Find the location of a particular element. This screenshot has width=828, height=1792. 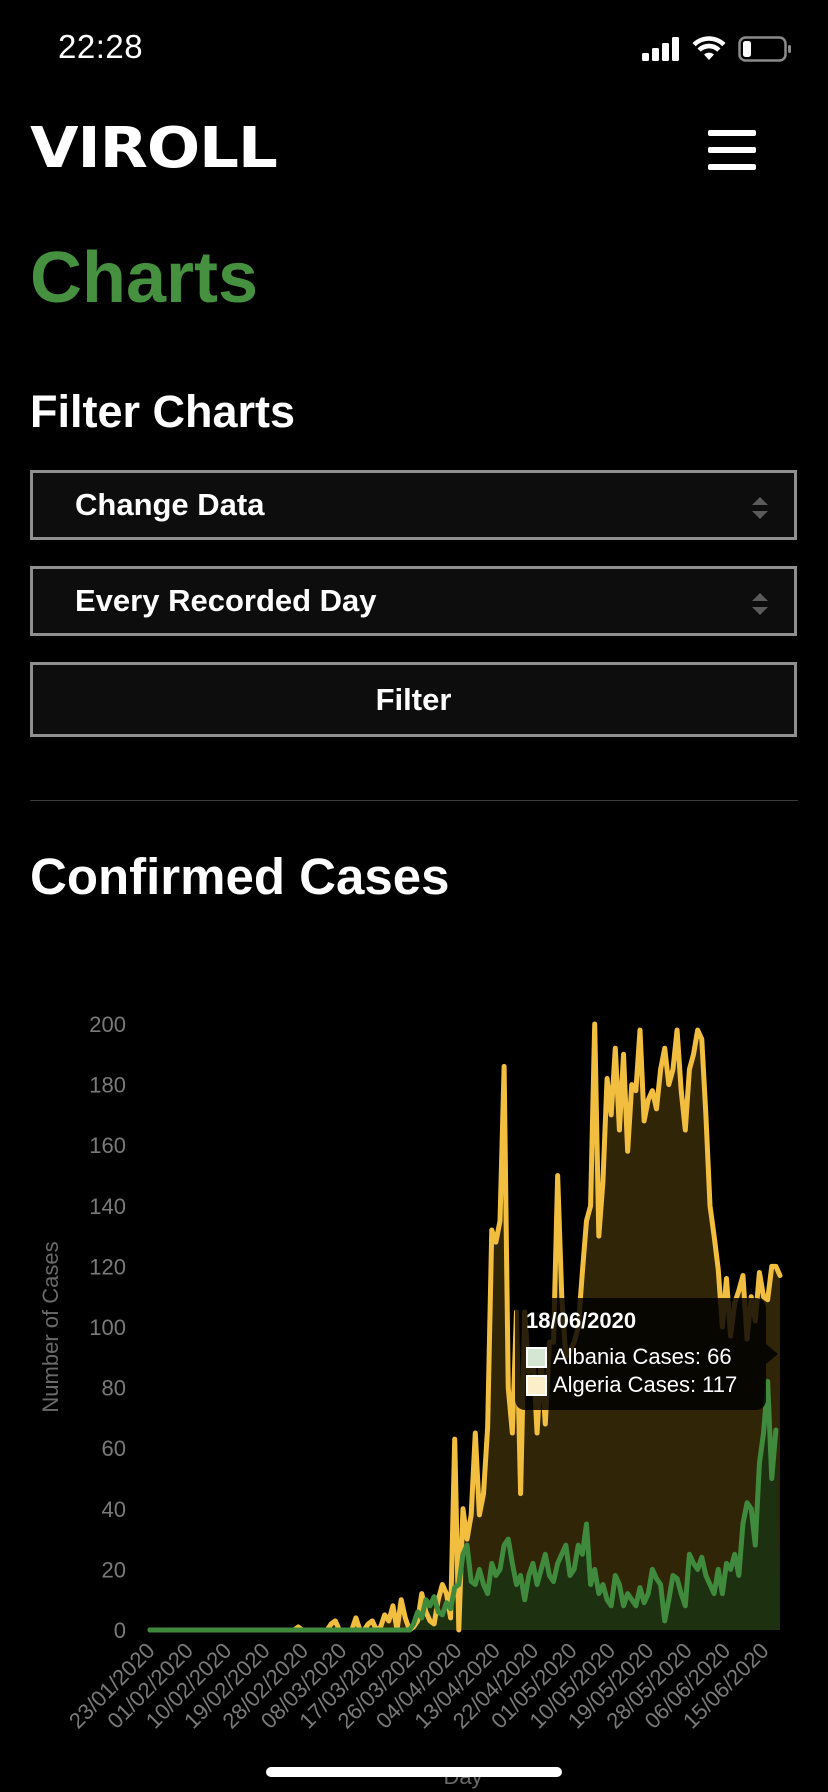

y-tick-label: 180 is located at coordinates (107, 1085).